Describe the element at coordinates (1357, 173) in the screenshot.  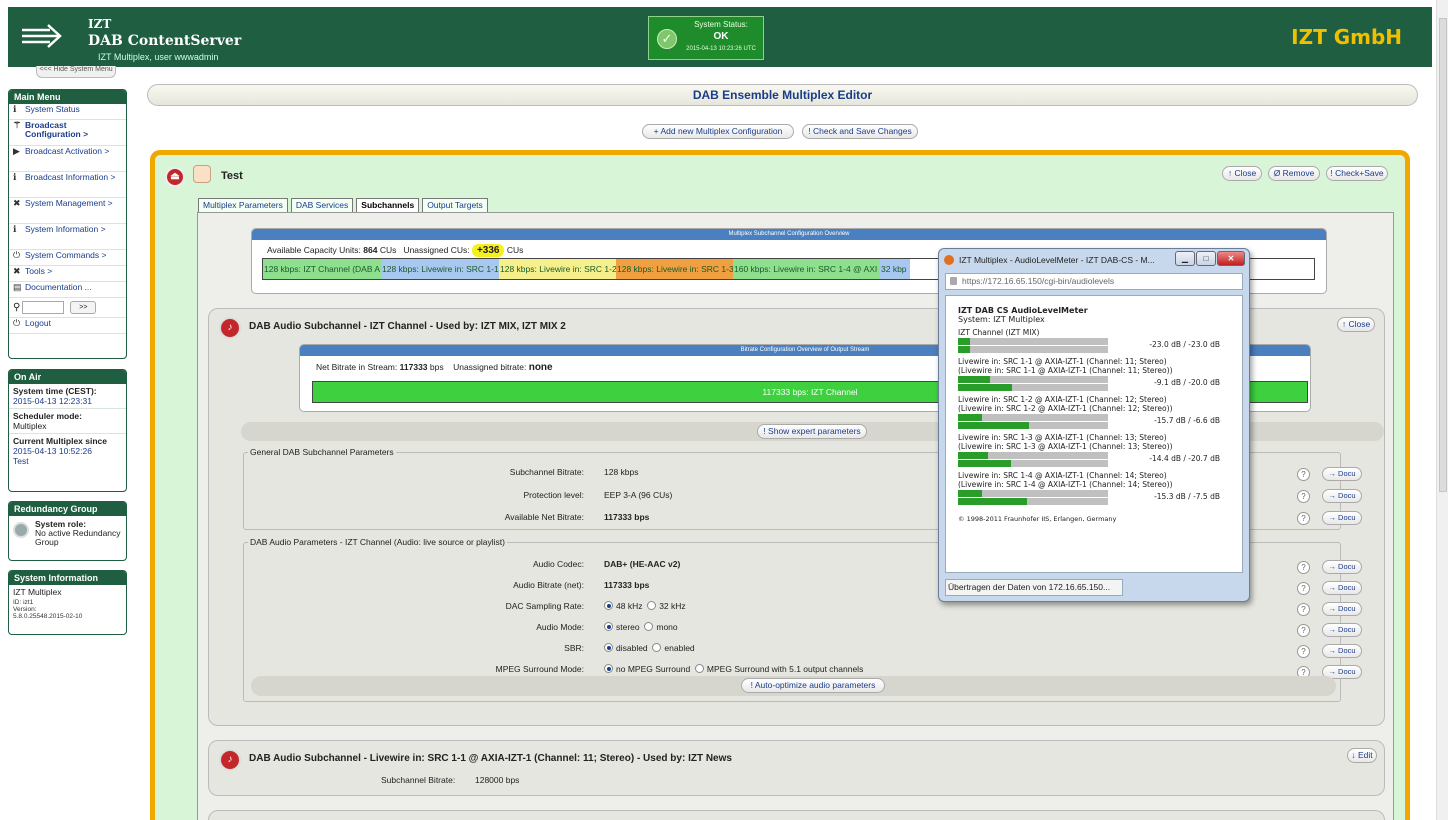
I see `check-save-button: ! Check+Save` at that location.